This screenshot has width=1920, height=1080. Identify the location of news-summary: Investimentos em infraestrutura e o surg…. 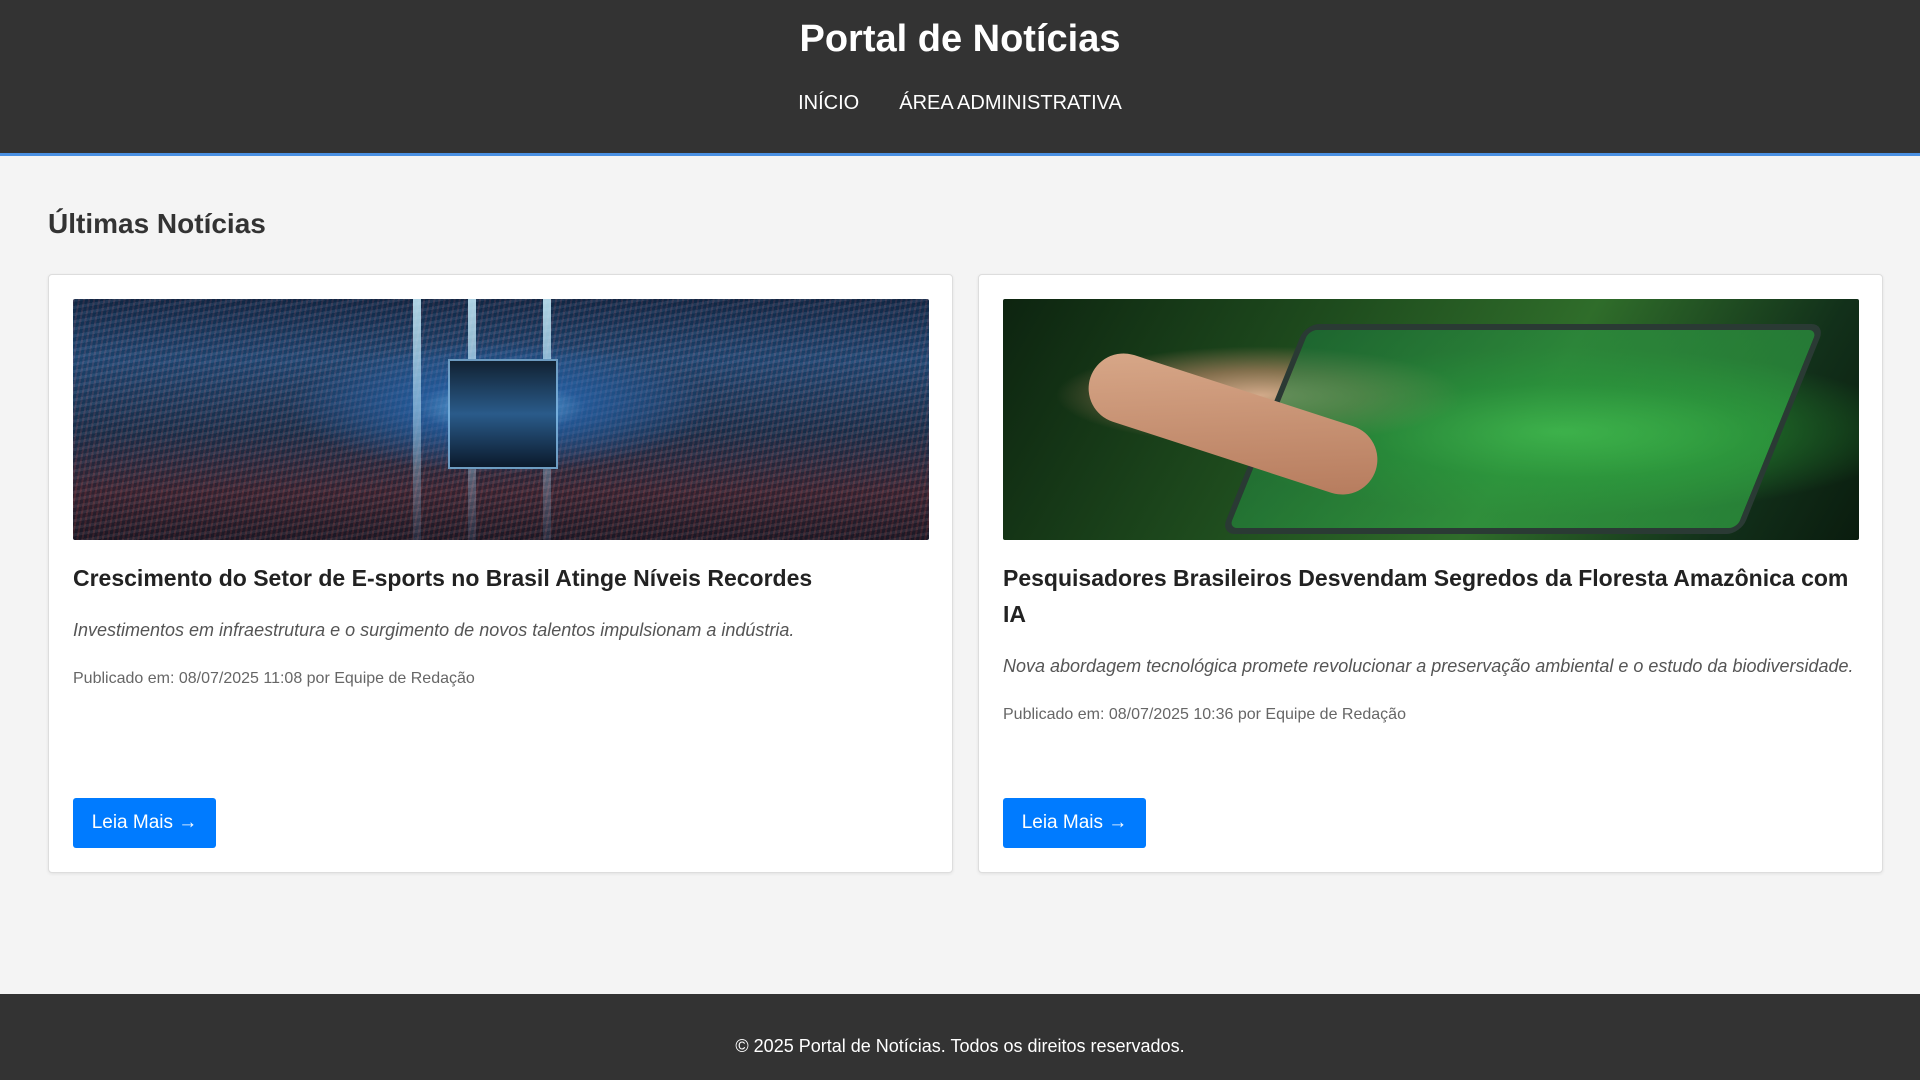
(434, 630).